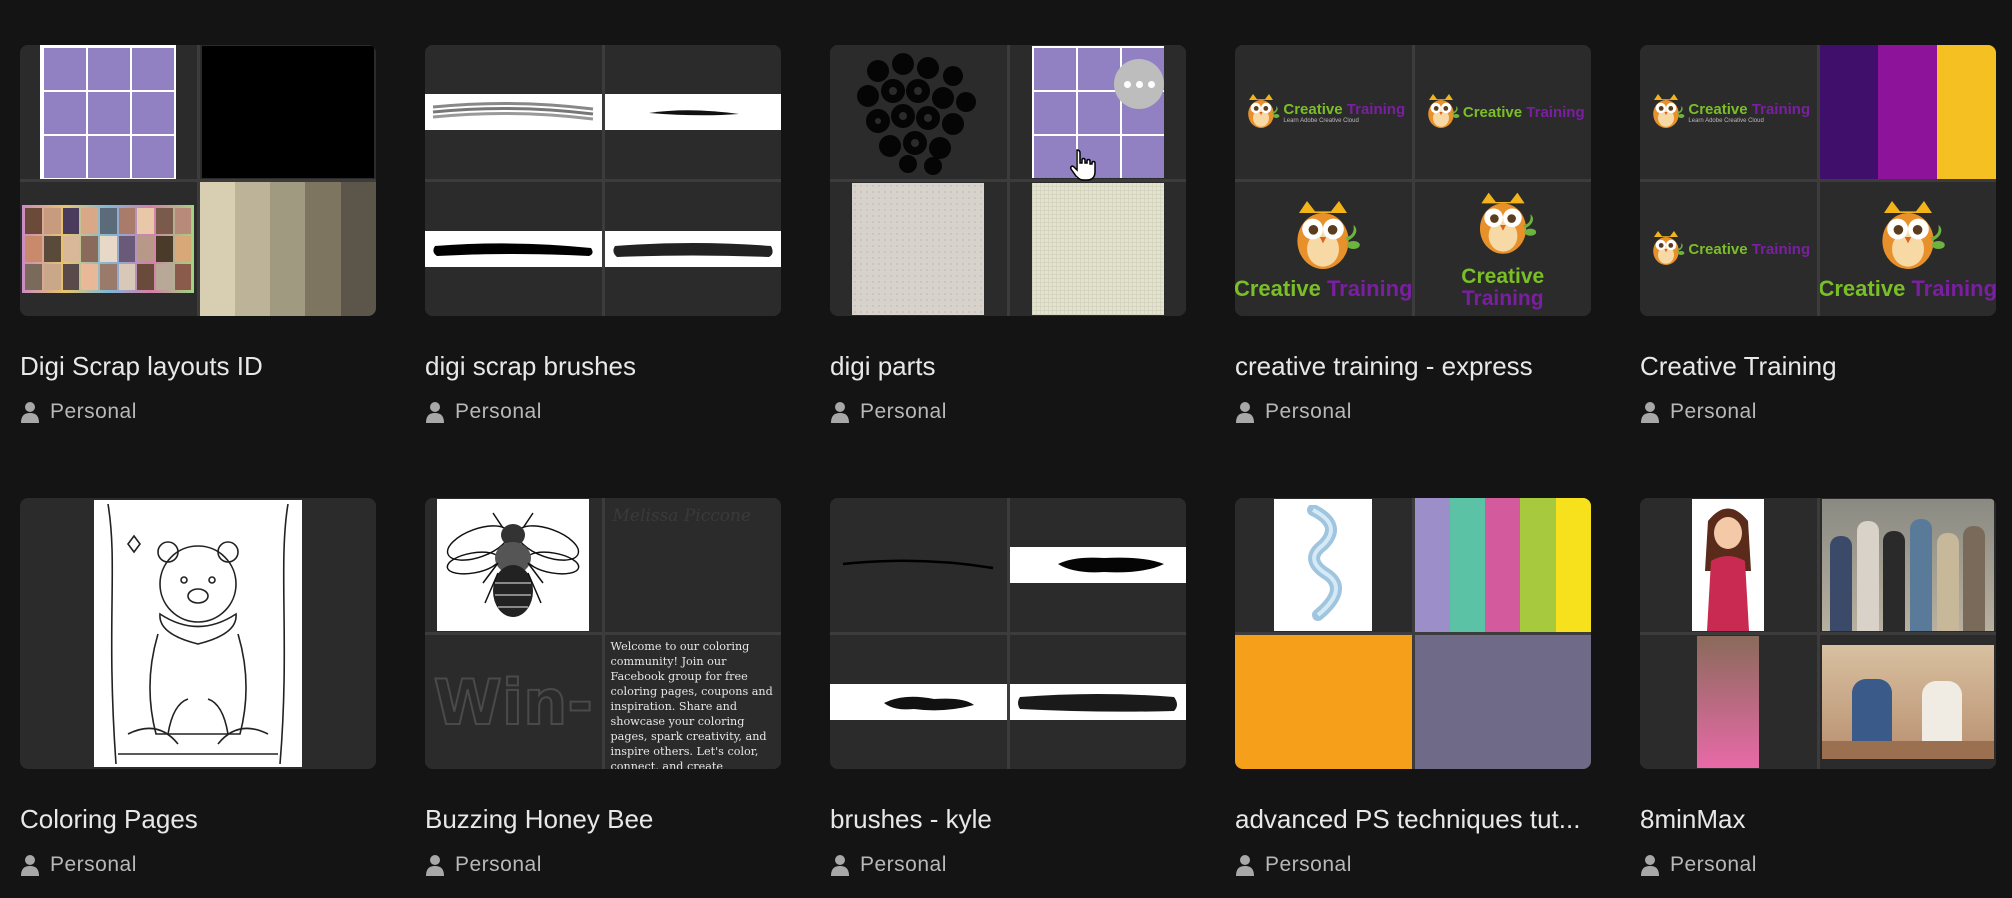  I want to click on card-title: digi scrap brushes, so click(603, 366).